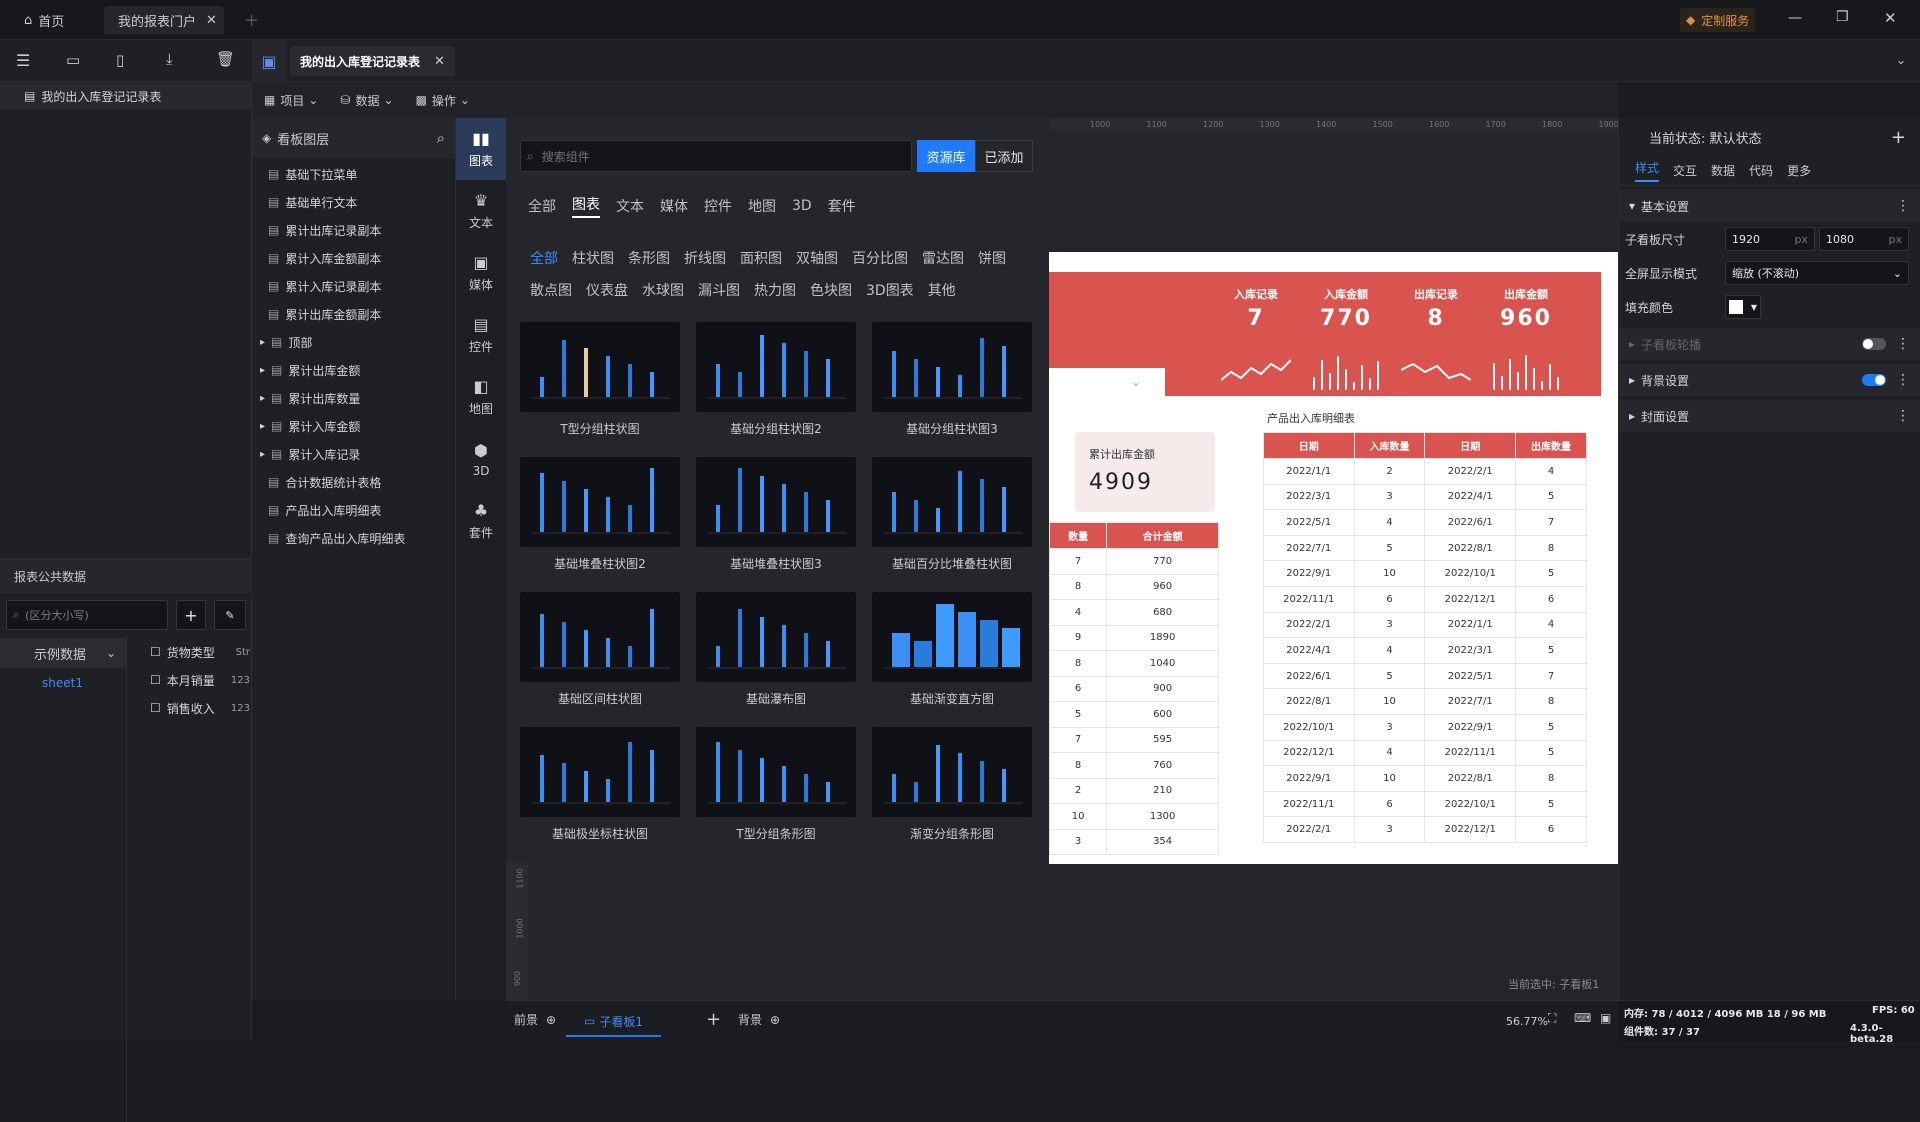 Image resolution: width=1920 pixels, height=1122 pixels. Describe the element at coordinates (674, 206) in the screenshot. I see `category-tab: 媒体` at that location.